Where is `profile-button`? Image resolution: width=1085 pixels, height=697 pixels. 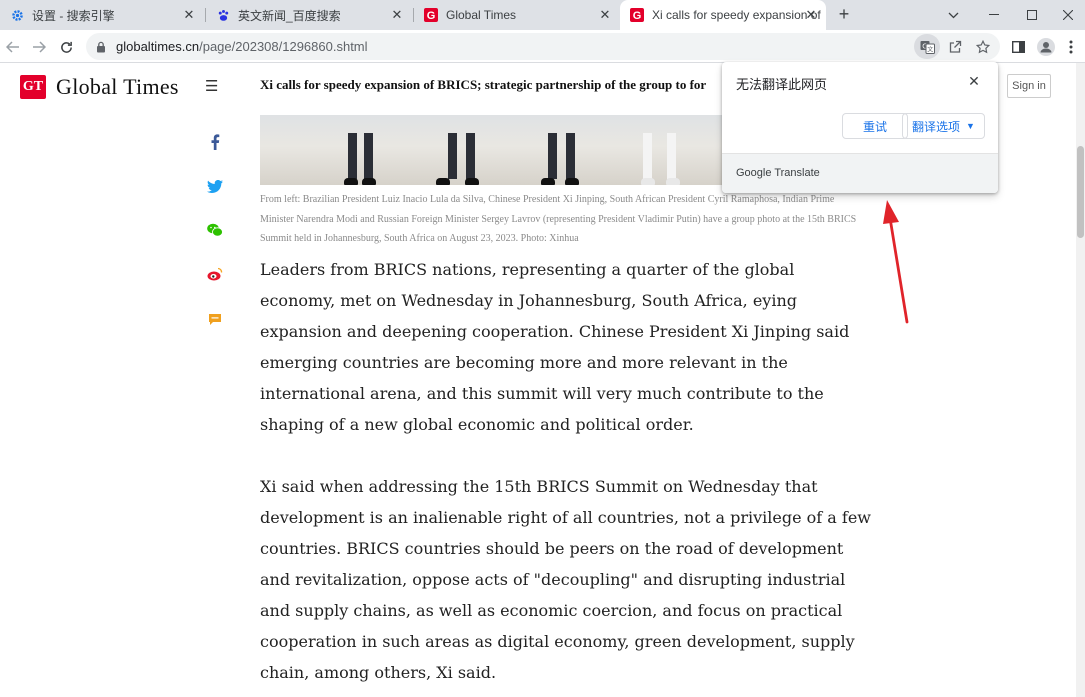 profile-button is located at coordinates (1046, 47).